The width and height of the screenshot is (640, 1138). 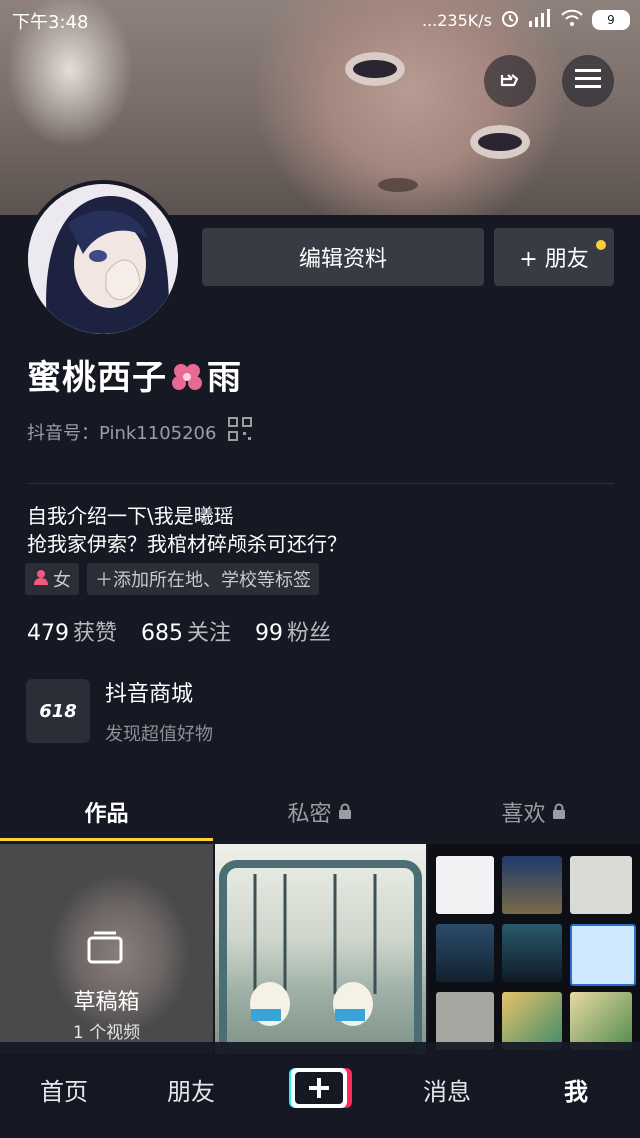 What do you see at coordinates (540, 20) in the screenshot?
I see `signal-icon` at bounding box center [540, 20].